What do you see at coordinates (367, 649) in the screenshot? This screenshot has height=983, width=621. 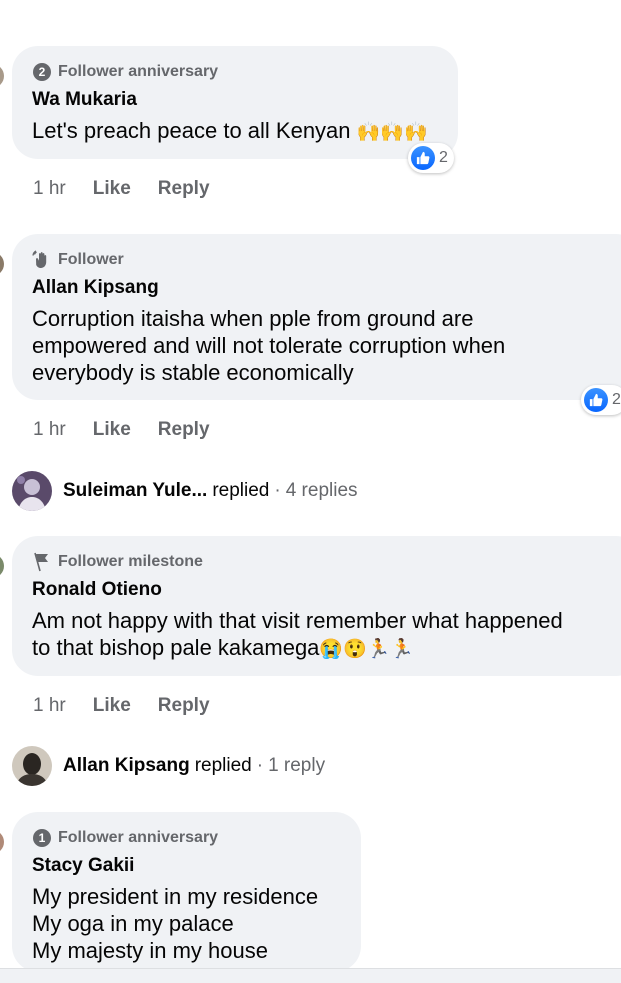 I see `comment-emoji: 😭😲🏃🏃` at bounding box center [367, 649].